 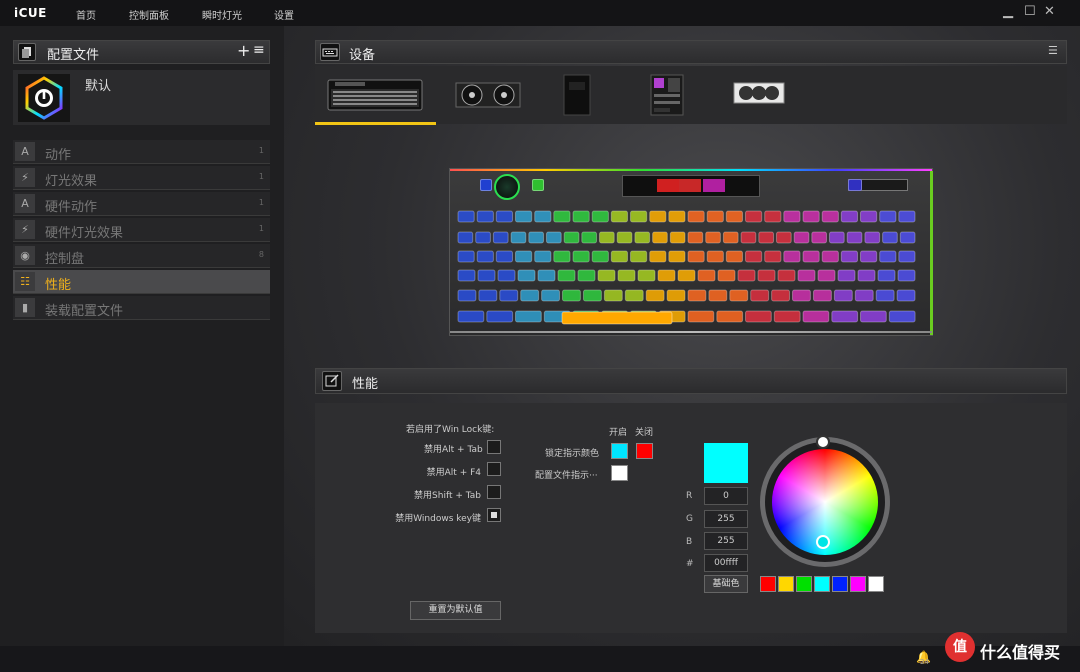 What do you see at coordinates (141, 230) in the screenshot?
I see `menu-item-hardware-lighting: ⚡ 硬件灯光效果 1` at bounding box center [141, 230].